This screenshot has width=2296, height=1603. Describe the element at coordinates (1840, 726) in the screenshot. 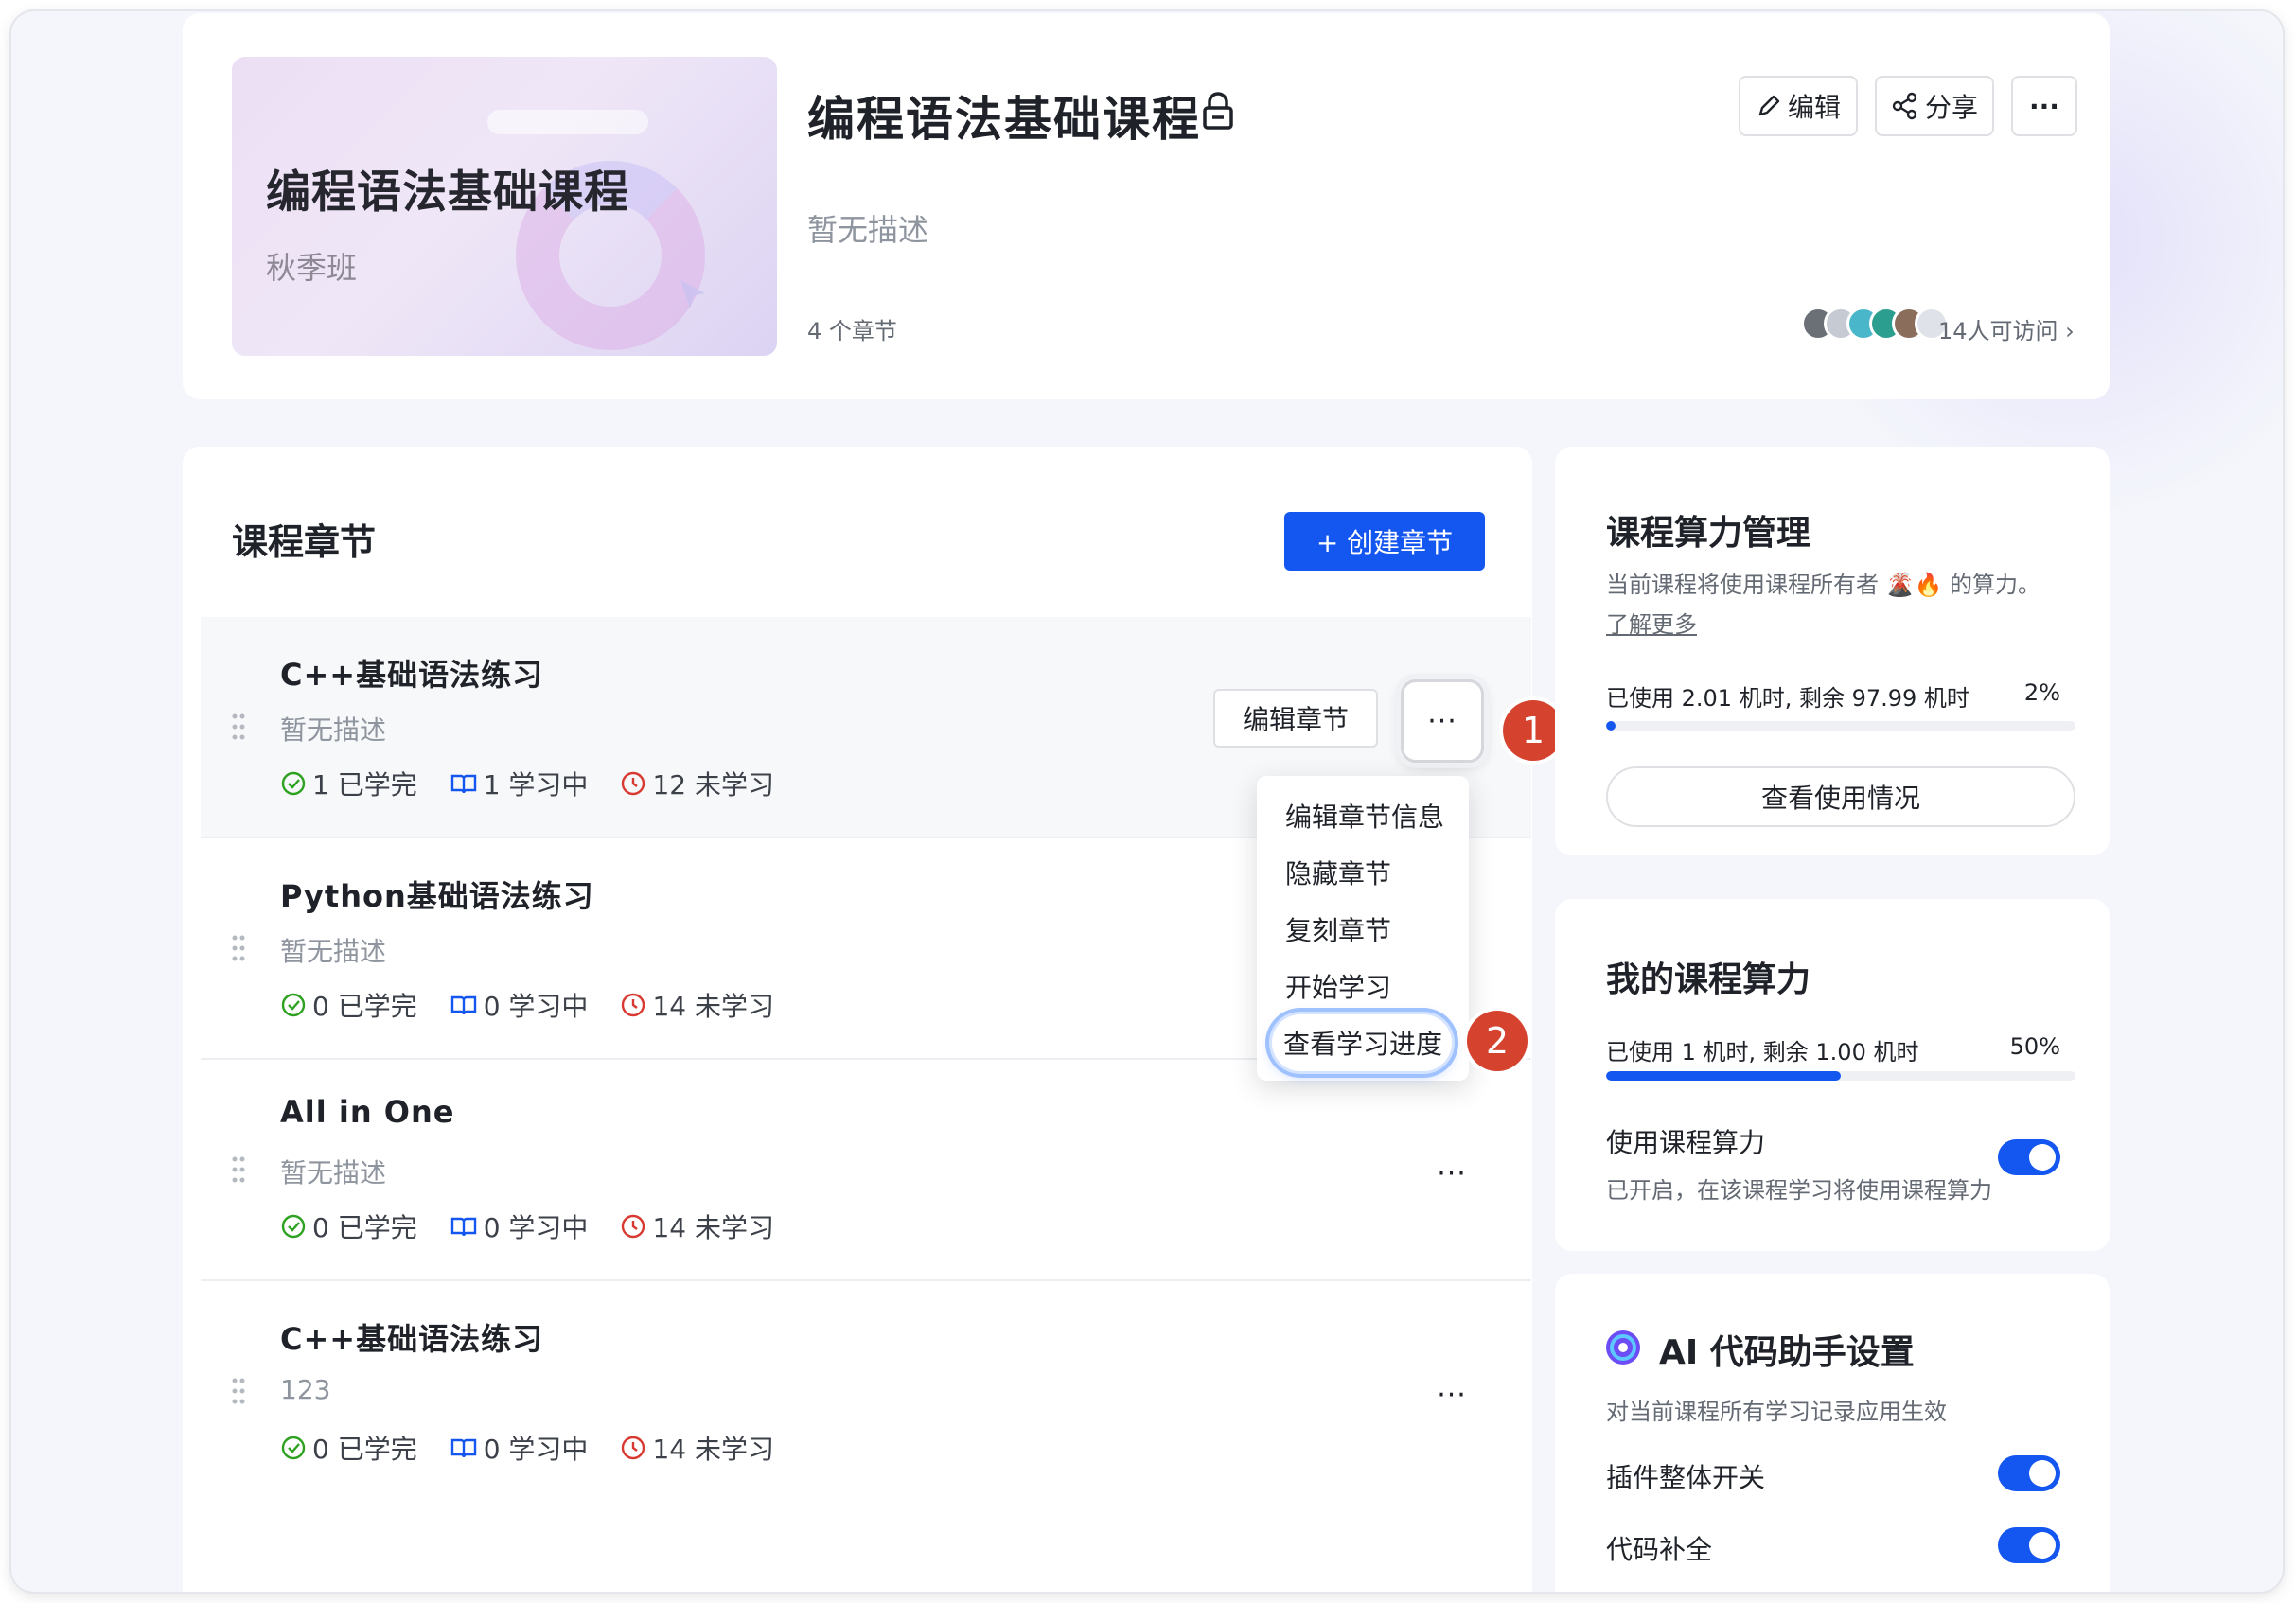

I see `course-power-progress` at that location.